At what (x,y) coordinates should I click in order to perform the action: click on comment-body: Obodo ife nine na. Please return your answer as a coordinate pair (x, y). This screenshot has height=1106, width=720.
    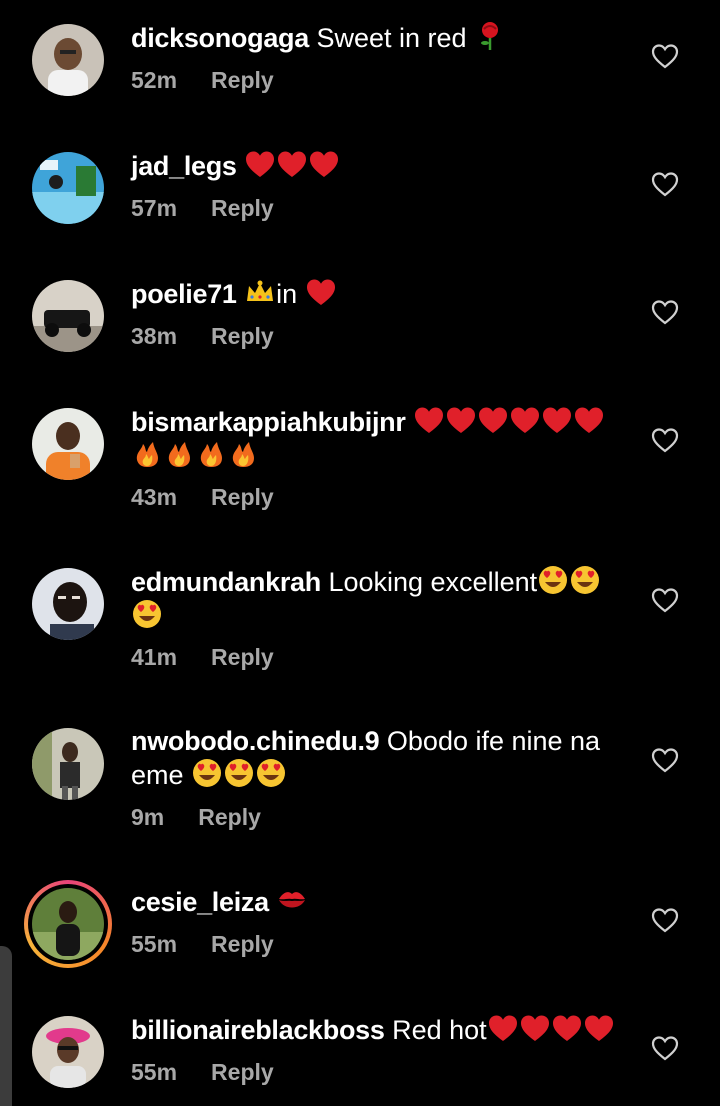
    Looking at the image, I should click on (493, 741).